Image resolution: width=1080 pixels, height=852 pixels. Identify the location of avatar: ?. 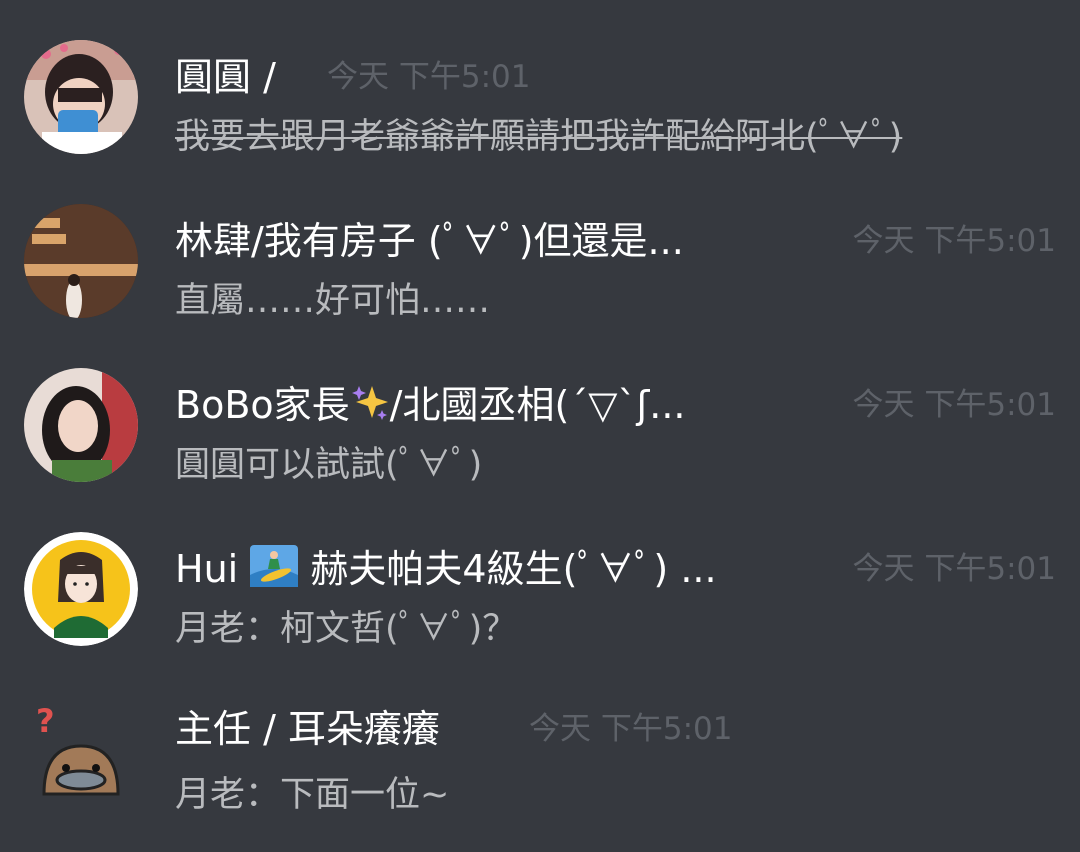
(81, 753).